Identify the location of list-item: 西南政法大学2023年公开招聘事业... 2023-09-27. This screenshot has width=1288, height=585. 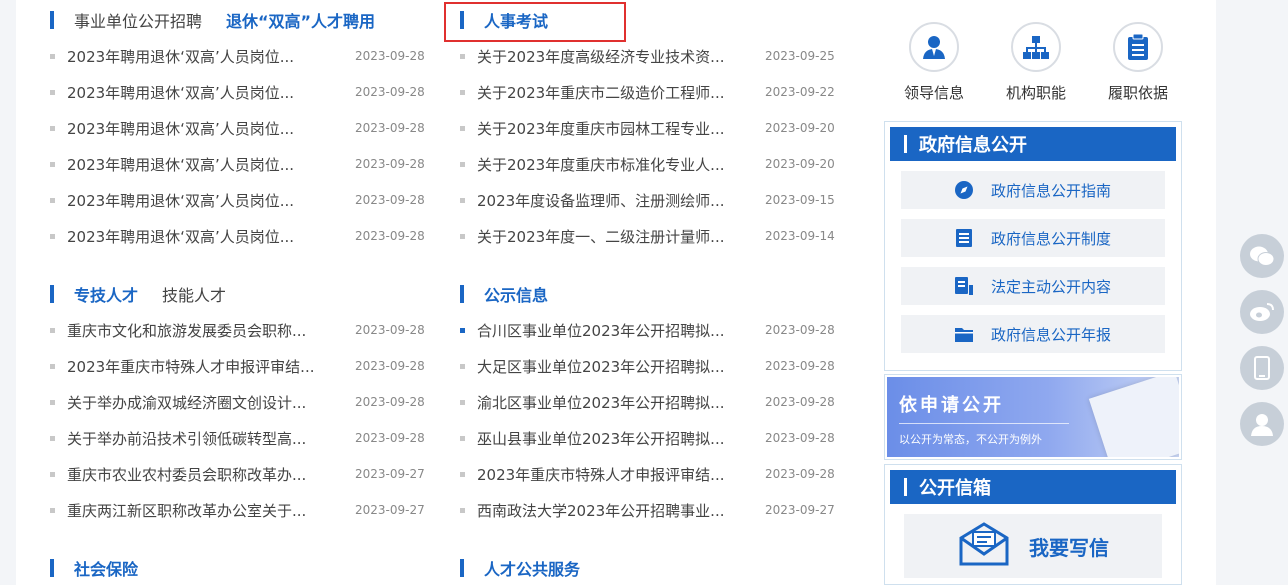
(655, 510).